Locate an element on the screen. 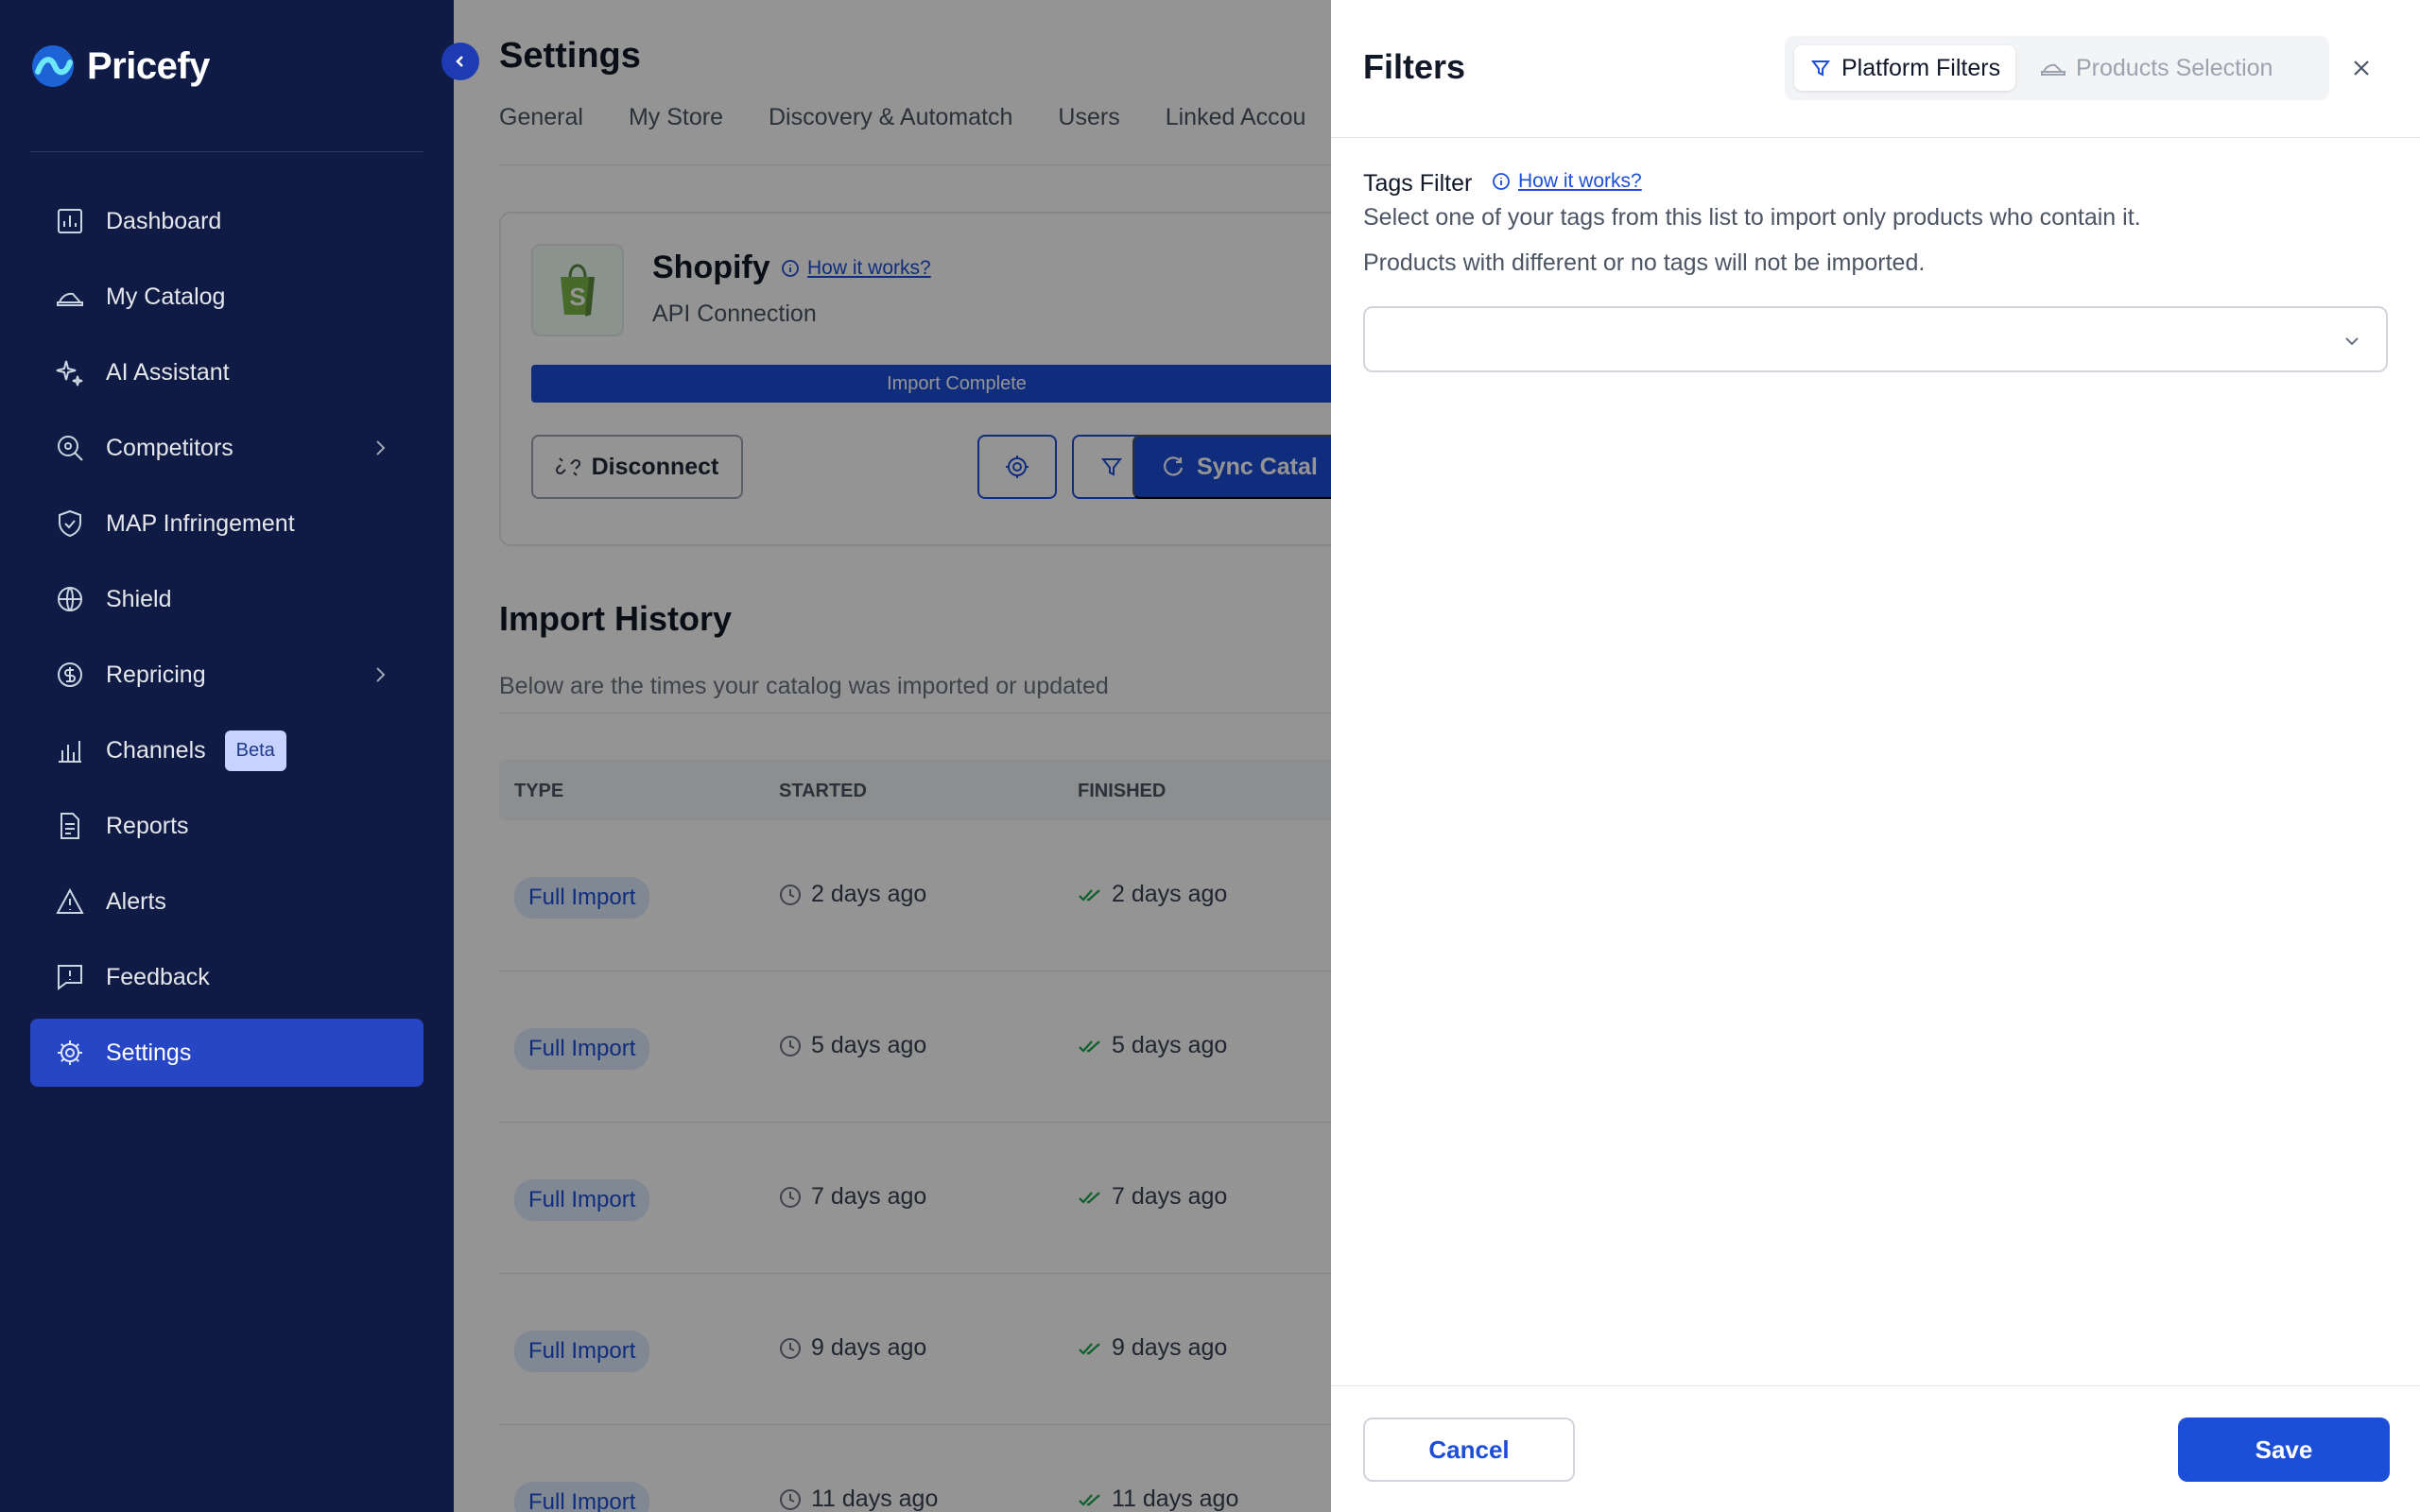 The image size is (2420, 1512). sidebar-item-label: Channels is located at coordinates (156, 750).